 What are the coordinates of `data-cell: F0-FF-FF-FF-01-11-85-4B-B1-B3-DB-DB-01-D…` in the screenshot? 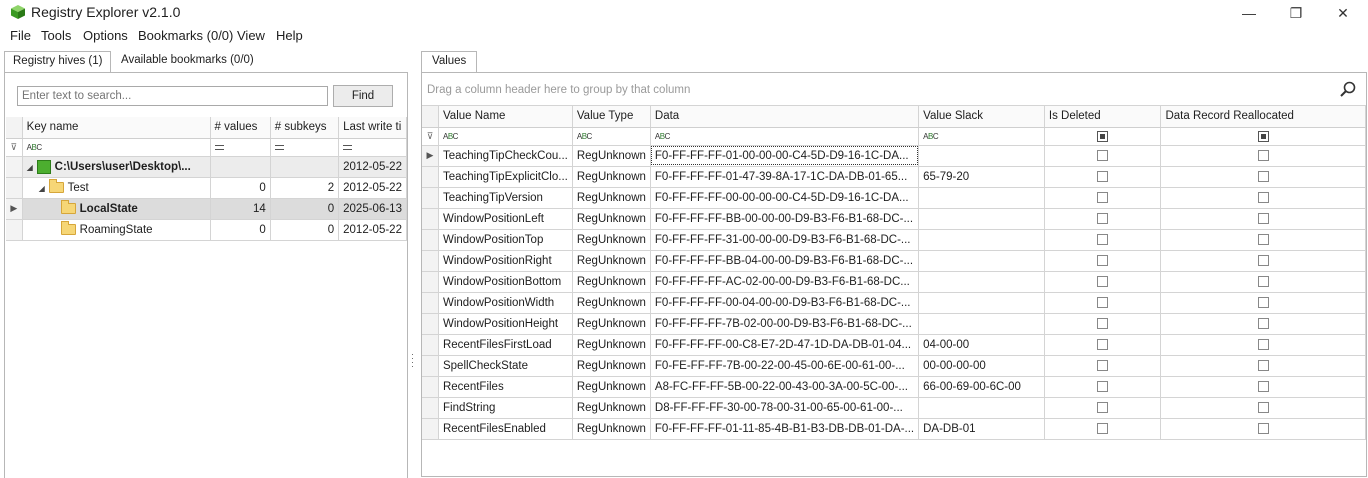 It's located at (785, 429).